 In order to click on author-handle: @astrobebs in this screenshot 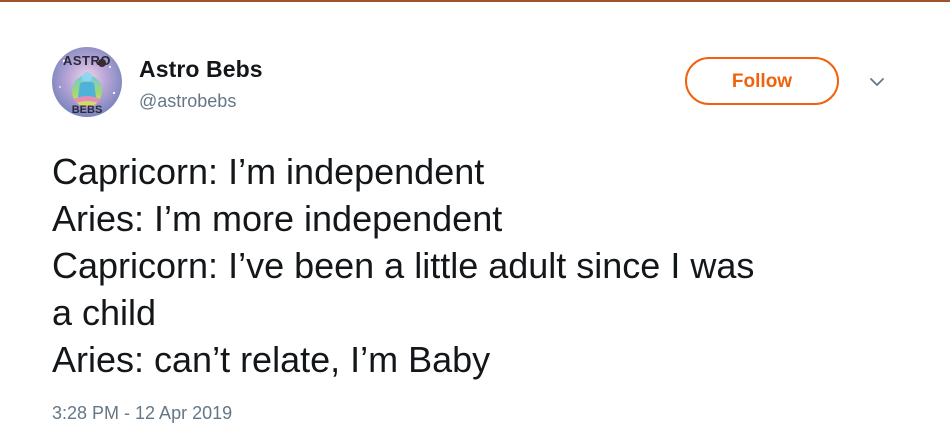, I will do `click(187, 101)`.